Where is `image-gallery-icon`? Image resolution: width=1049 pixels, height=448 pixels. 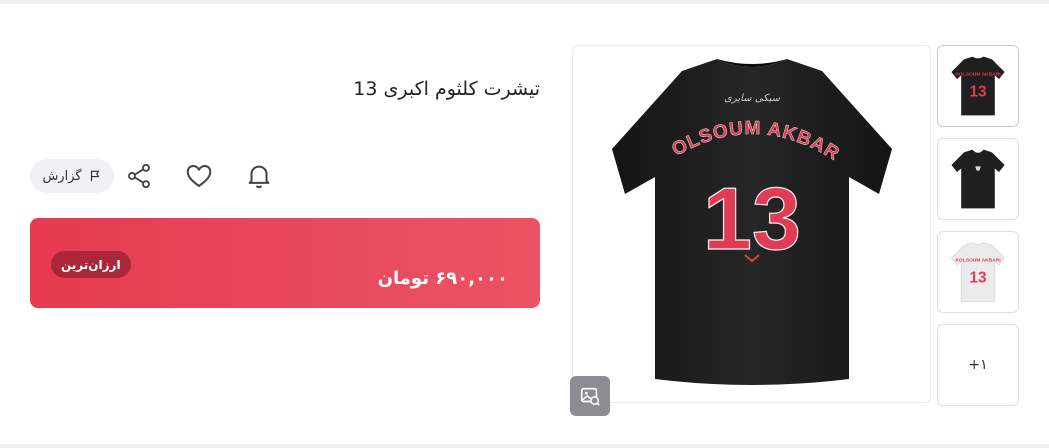
image-gallery-icon is located at coordinates (590, 396).